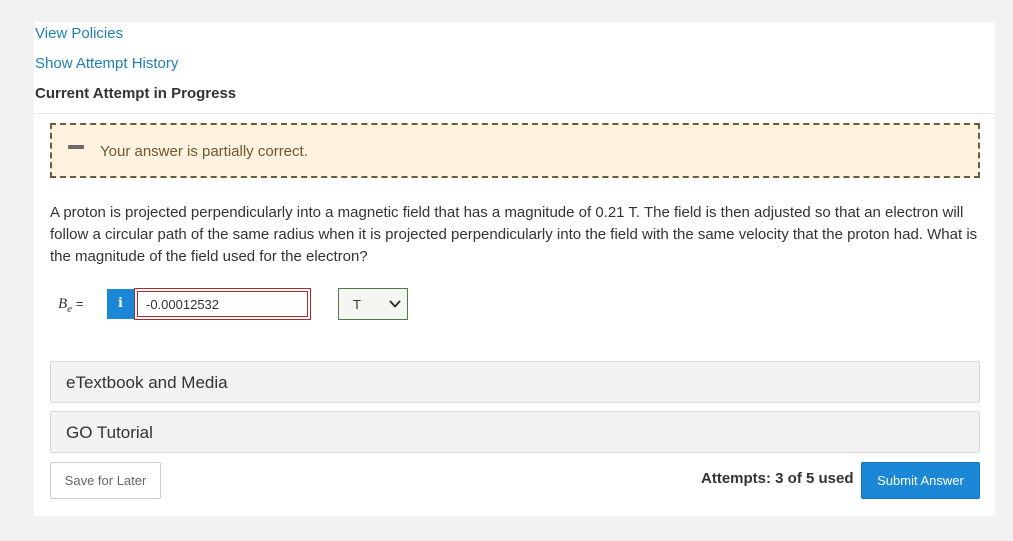 This screenshot has width=1013, height=541. What do you see at coordinates (106, 63) in the screenshot?
I see `show-attempt-history-link: Show Attempt History` at bounding box center [106, 63].